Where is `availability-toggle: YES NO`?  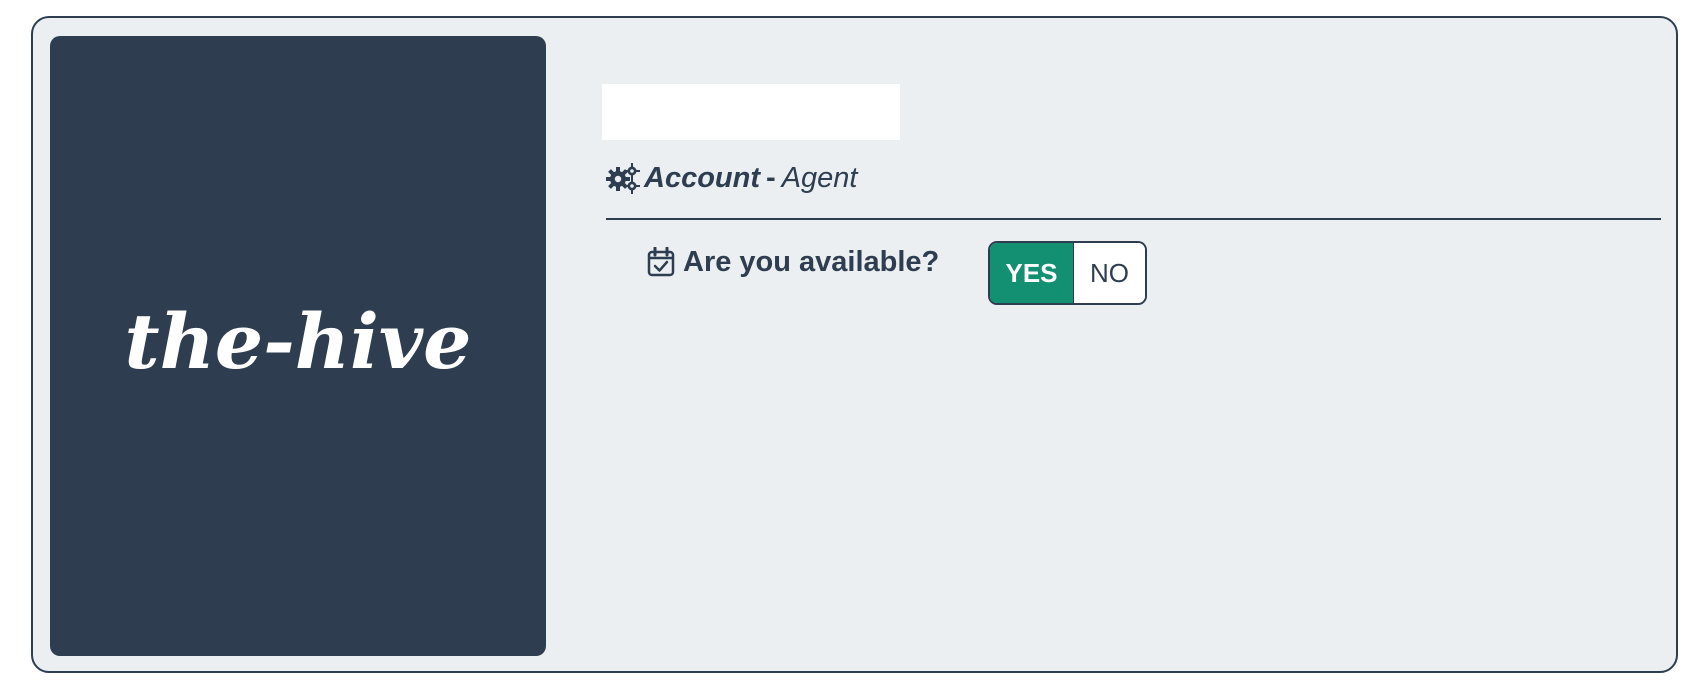
availability-toggle: YES NO is located at coordinates (1067, 273).